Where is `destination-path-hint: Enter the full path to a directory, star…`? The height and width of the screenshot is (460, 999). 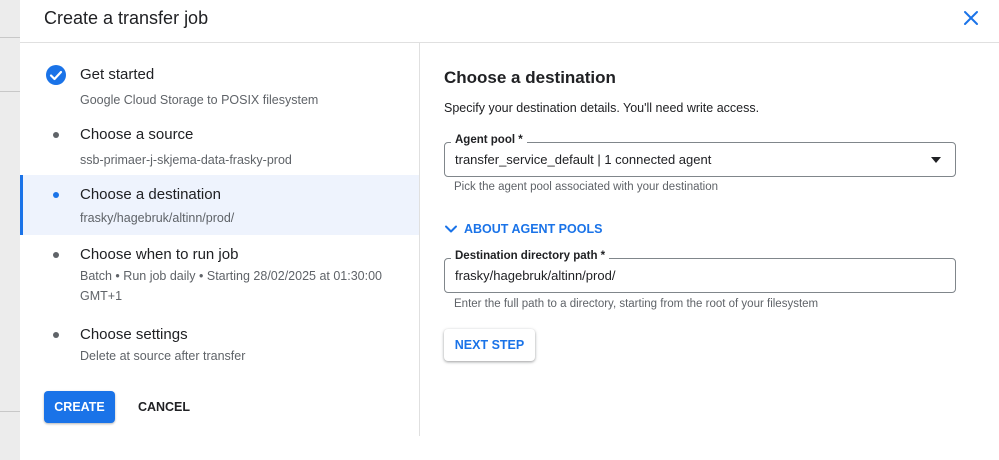 destination-path-hint: Enter the full path to a directory, star… is located at coordinates (636, 304).